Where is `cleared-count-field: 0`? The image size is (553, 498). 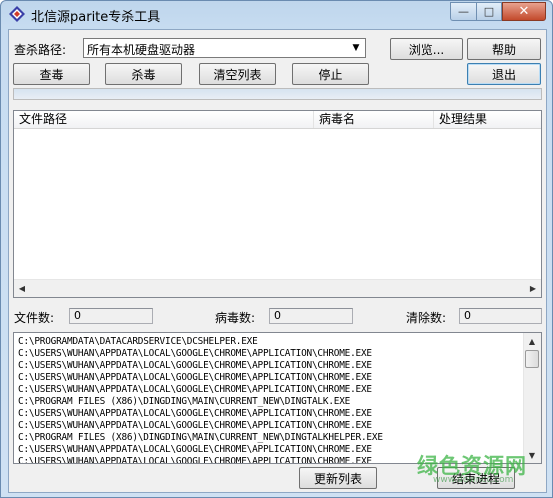 cleared-count-field: 0 is located at coordinates (500, 316).